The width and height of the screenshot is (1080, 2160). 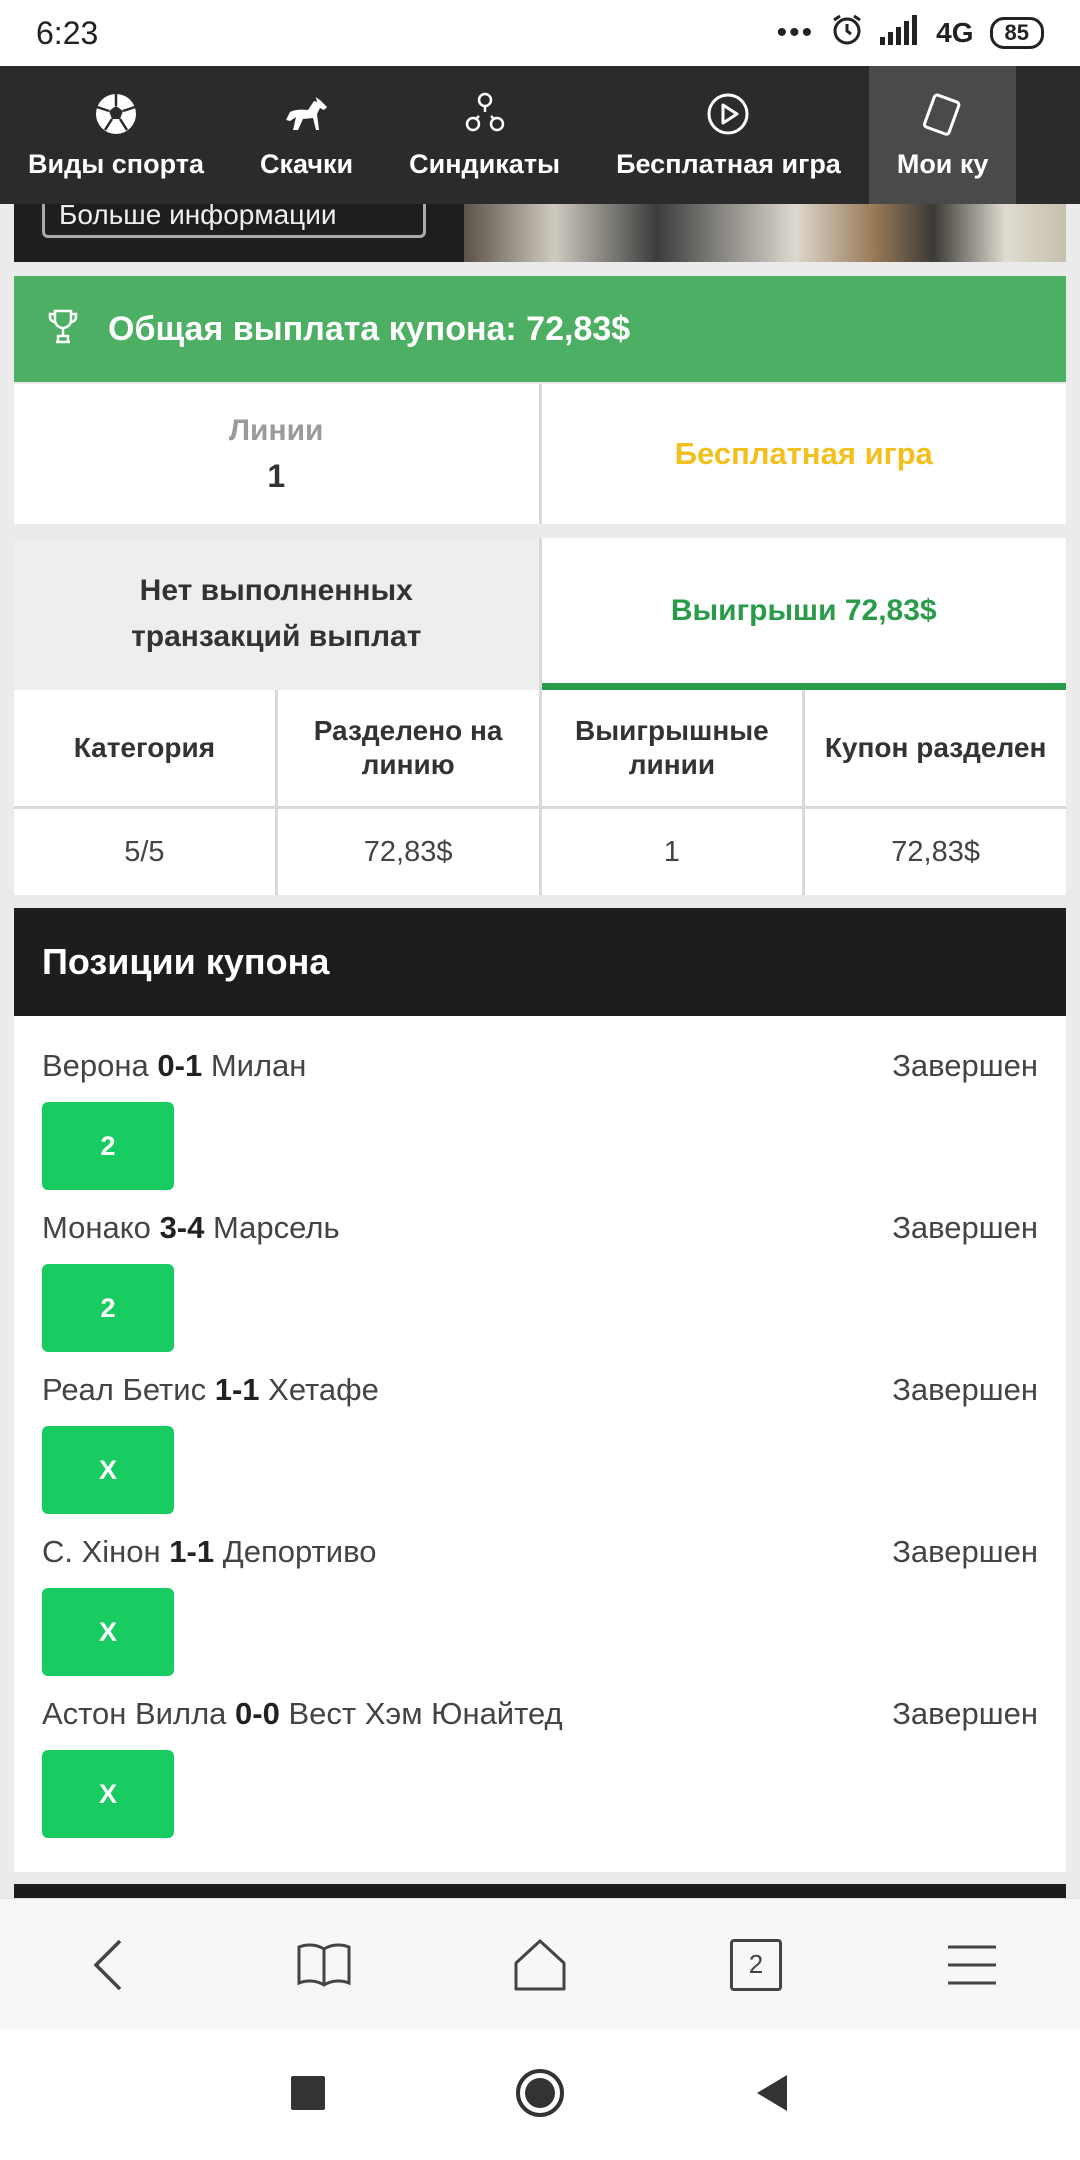 What do you see at coordinates (180, 1065) in the screenshot?
I see `match-score: 0-1` at bounding box center [180, 1065].